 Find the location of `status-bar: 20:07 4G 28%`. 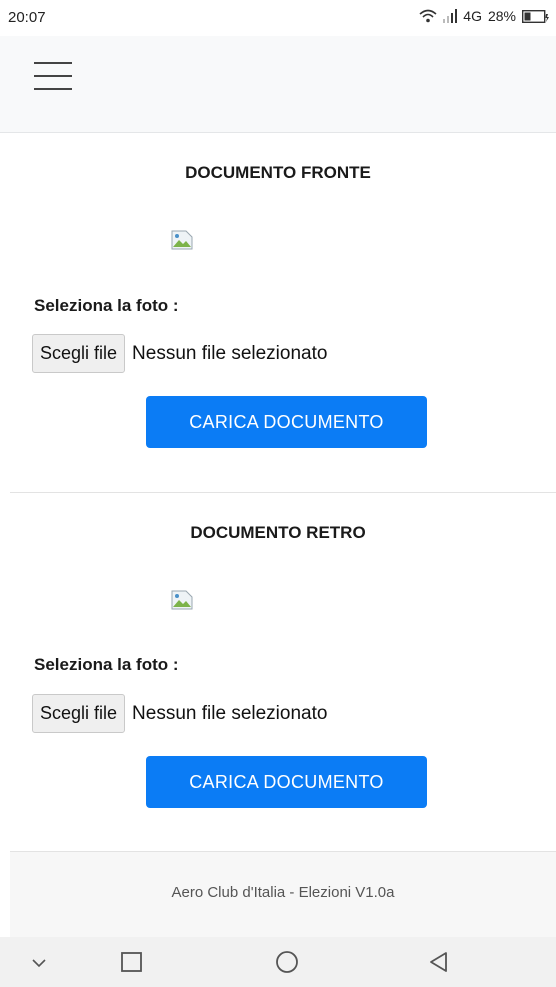

status-bar: 20:07 4G 28% is located at coordinates (278, 18).